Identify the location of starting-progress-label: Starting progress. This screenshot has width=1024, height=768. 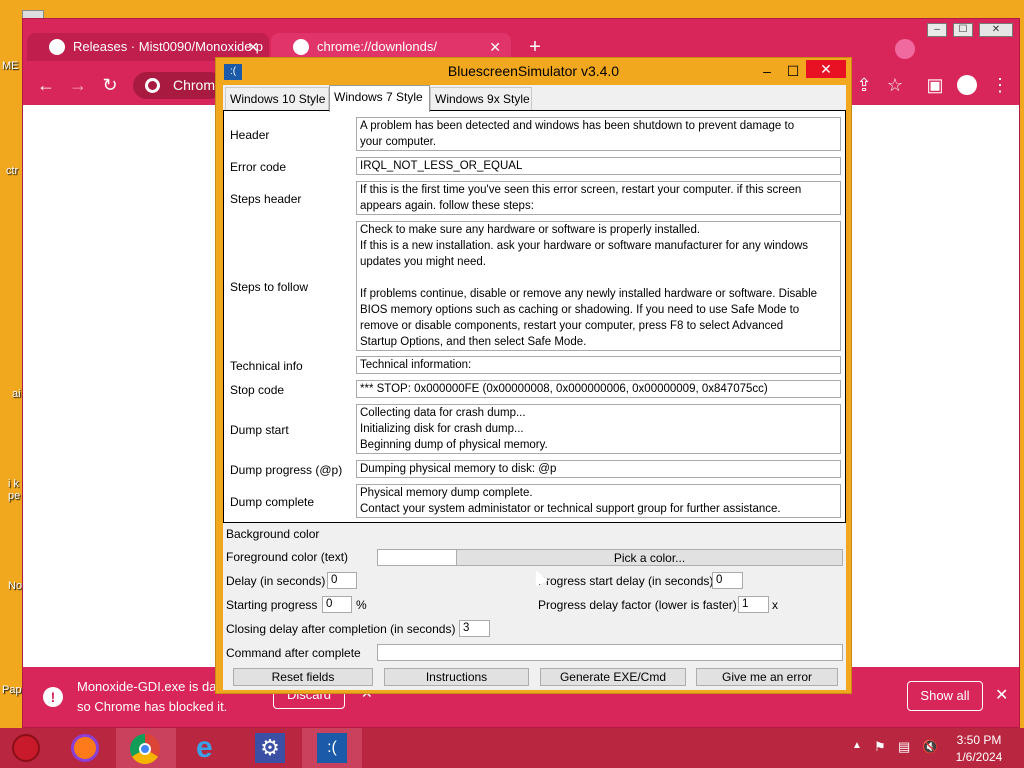
(272, 605).